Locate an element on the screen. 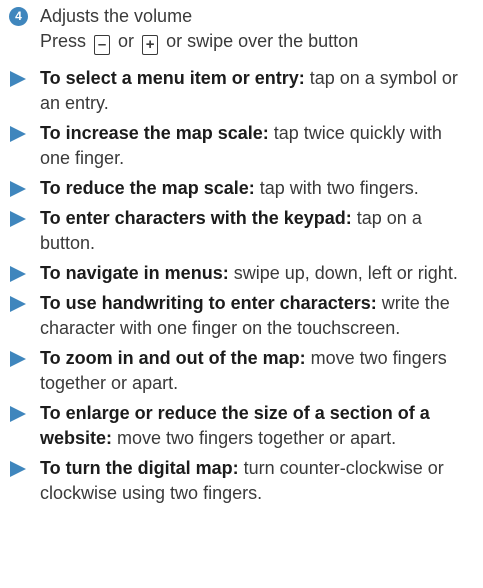 The width and height of the screenshot is (483, 588). number-4-icon: 4 is located at coordinates (18, 16).